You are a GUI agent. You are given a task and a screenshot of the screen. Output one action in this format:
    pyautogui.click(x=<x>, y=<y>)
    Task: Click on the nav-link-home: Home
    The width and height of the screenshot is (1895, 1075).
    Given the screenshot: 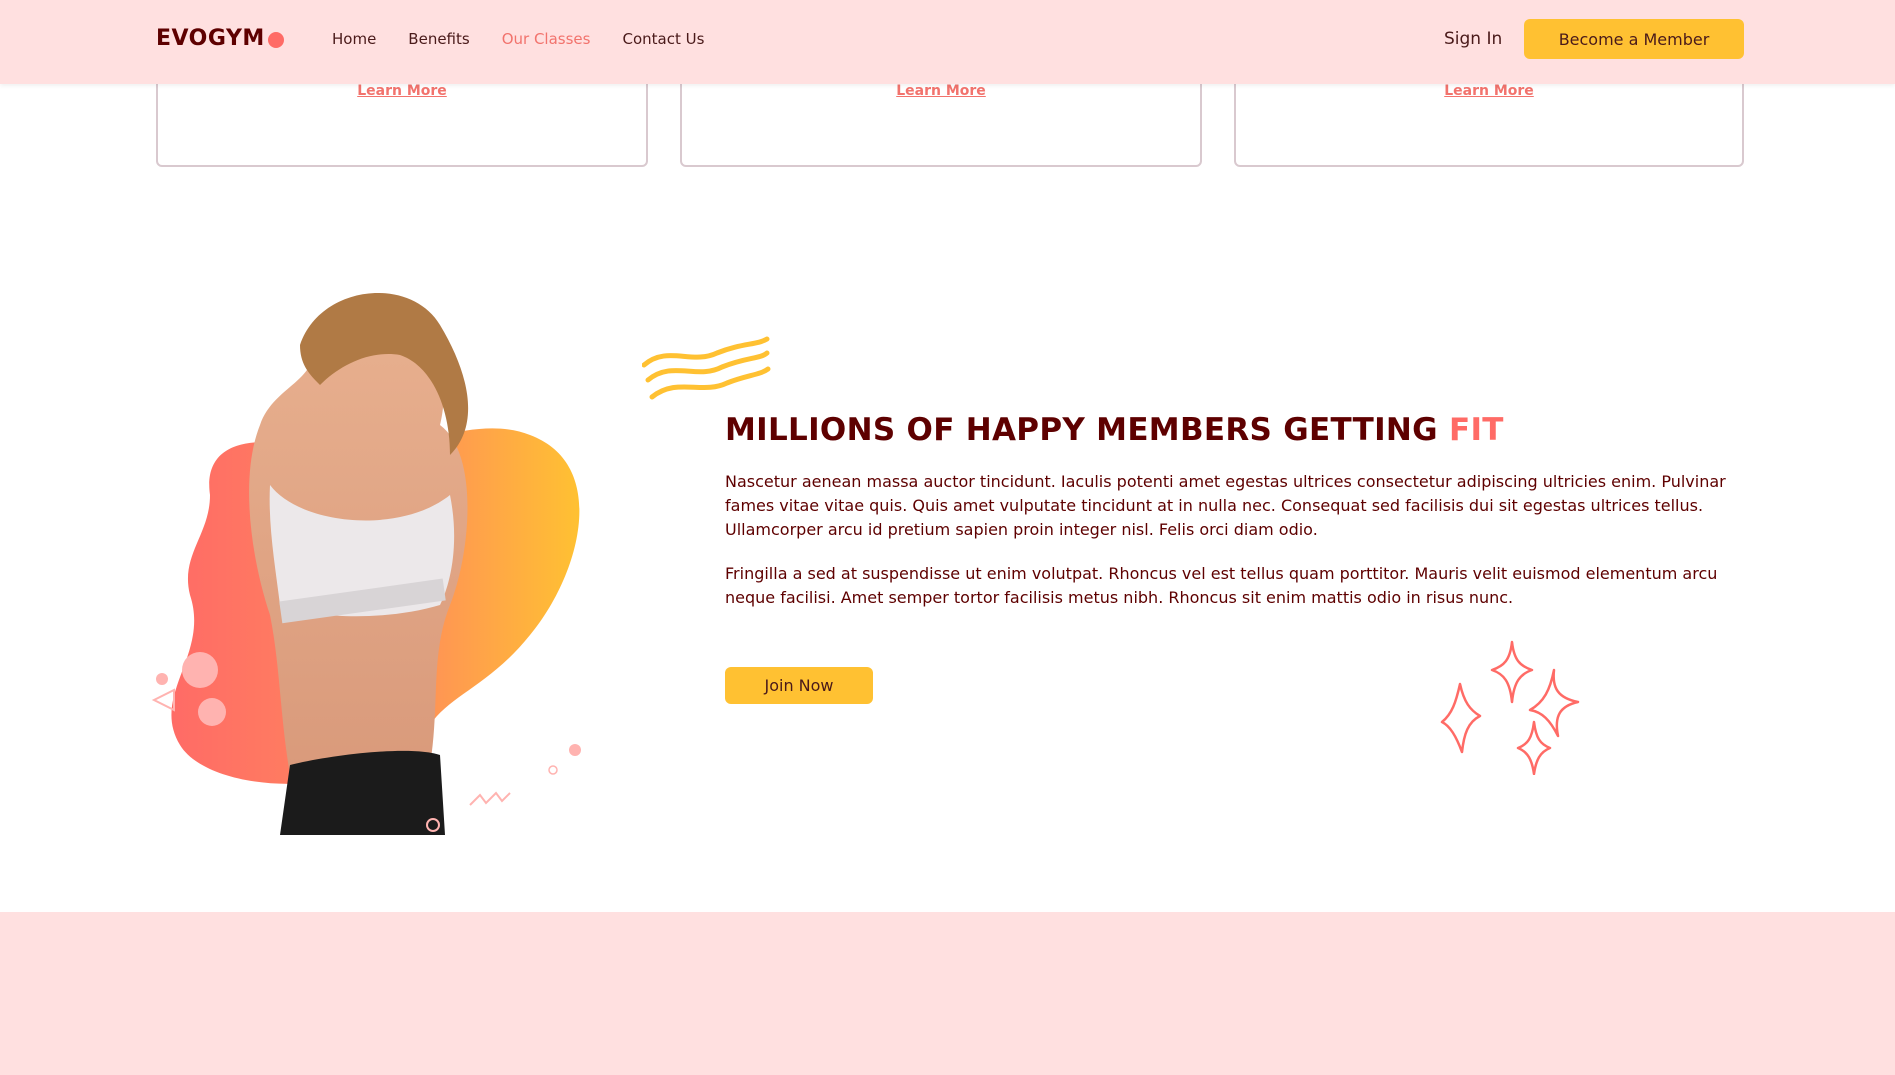 What is the action you would take?
    pyautogui.click(x=354, y=39)
    